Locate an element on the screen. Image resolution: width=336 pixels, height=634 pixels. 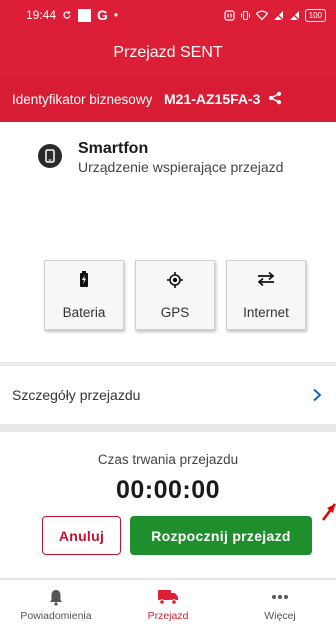
status-time: 19:44 is located at coordinates (41, 15).